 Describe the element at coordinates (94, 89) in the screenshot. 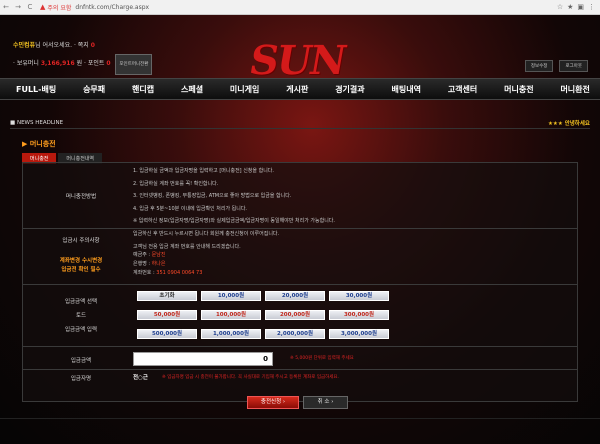

I see `menu-item-win-draw-lose: 승무패` at that location.